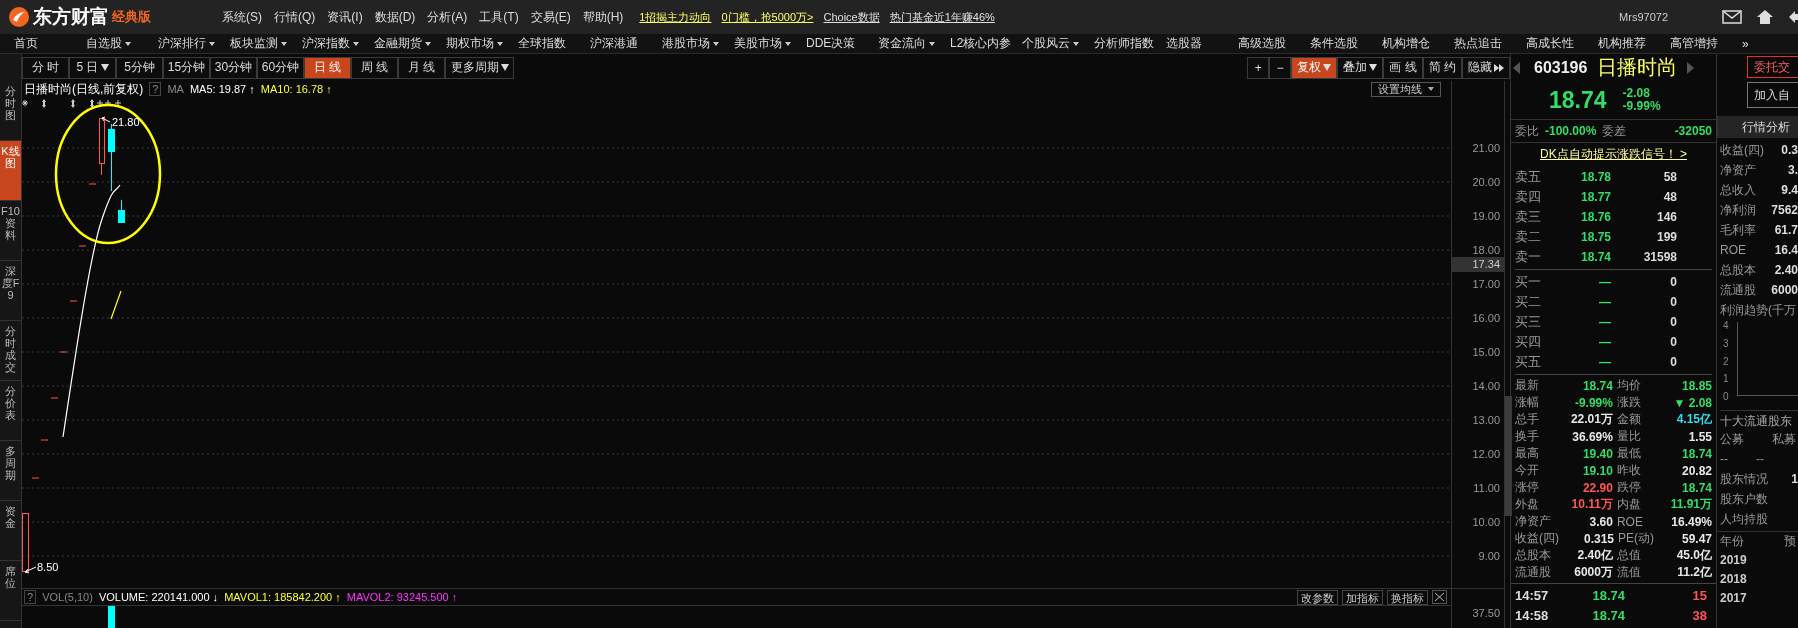  Describe the element at coordinates (10, 531) in the screenshot. I see `side-tab: 资金` at that location.